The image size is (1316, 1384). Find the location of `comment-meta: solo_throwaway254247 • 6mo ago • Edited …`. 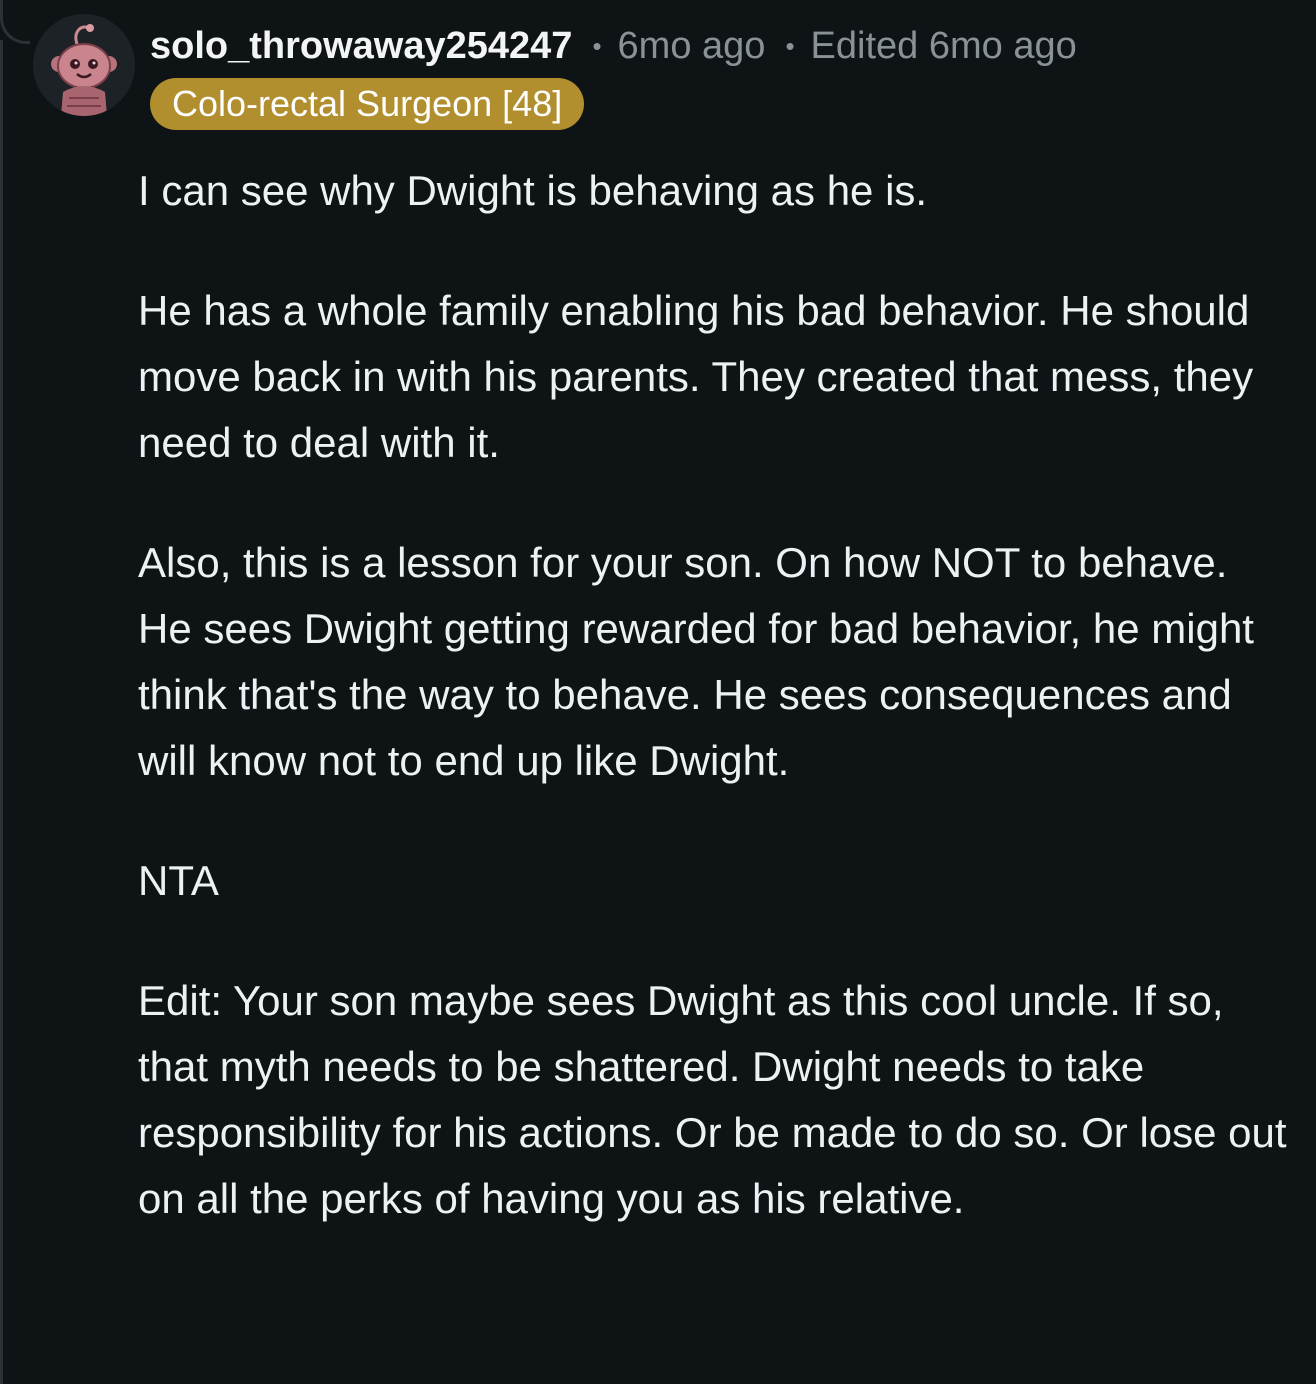

comment-meta: solo_throwaway254247 • 6mo ago • Edited … is located at coordinates (613, 46).